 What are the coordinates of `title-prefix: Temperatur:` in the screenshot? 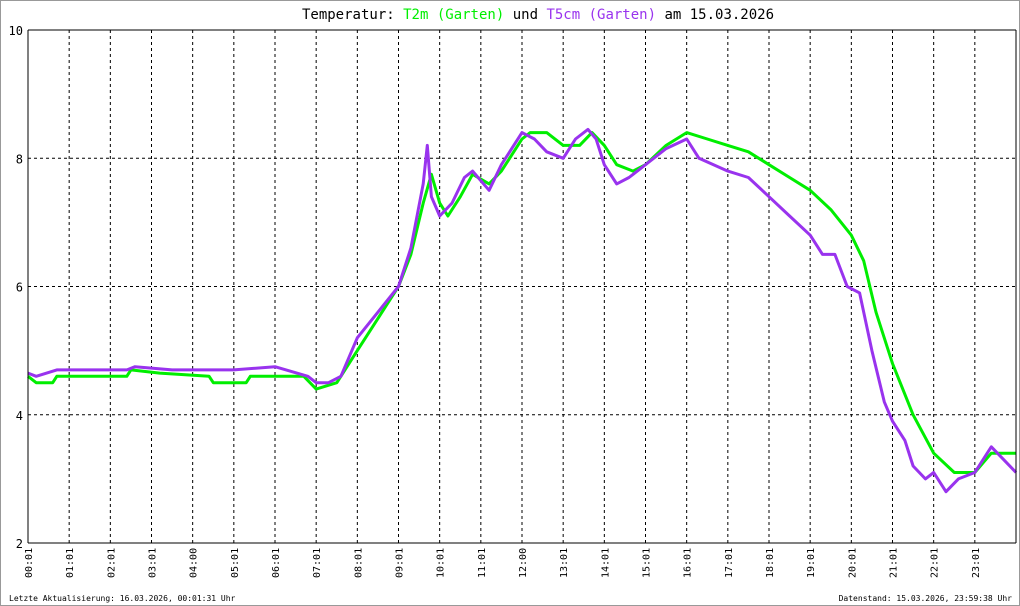 It's located at (352, 15).